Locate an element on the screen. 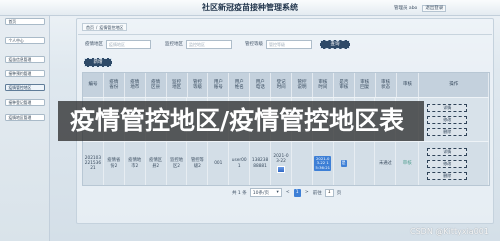  table-cell: 是 is located at coordinates (344, 163).